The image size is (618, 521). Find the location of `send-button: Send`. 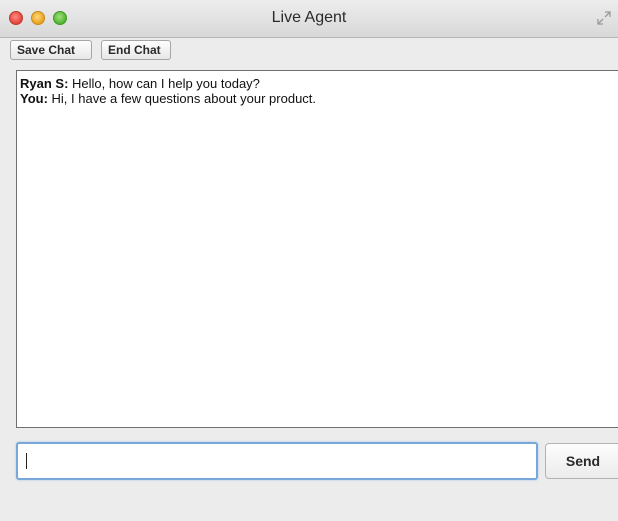

send-button: Send is located at coordinates (581, 461).